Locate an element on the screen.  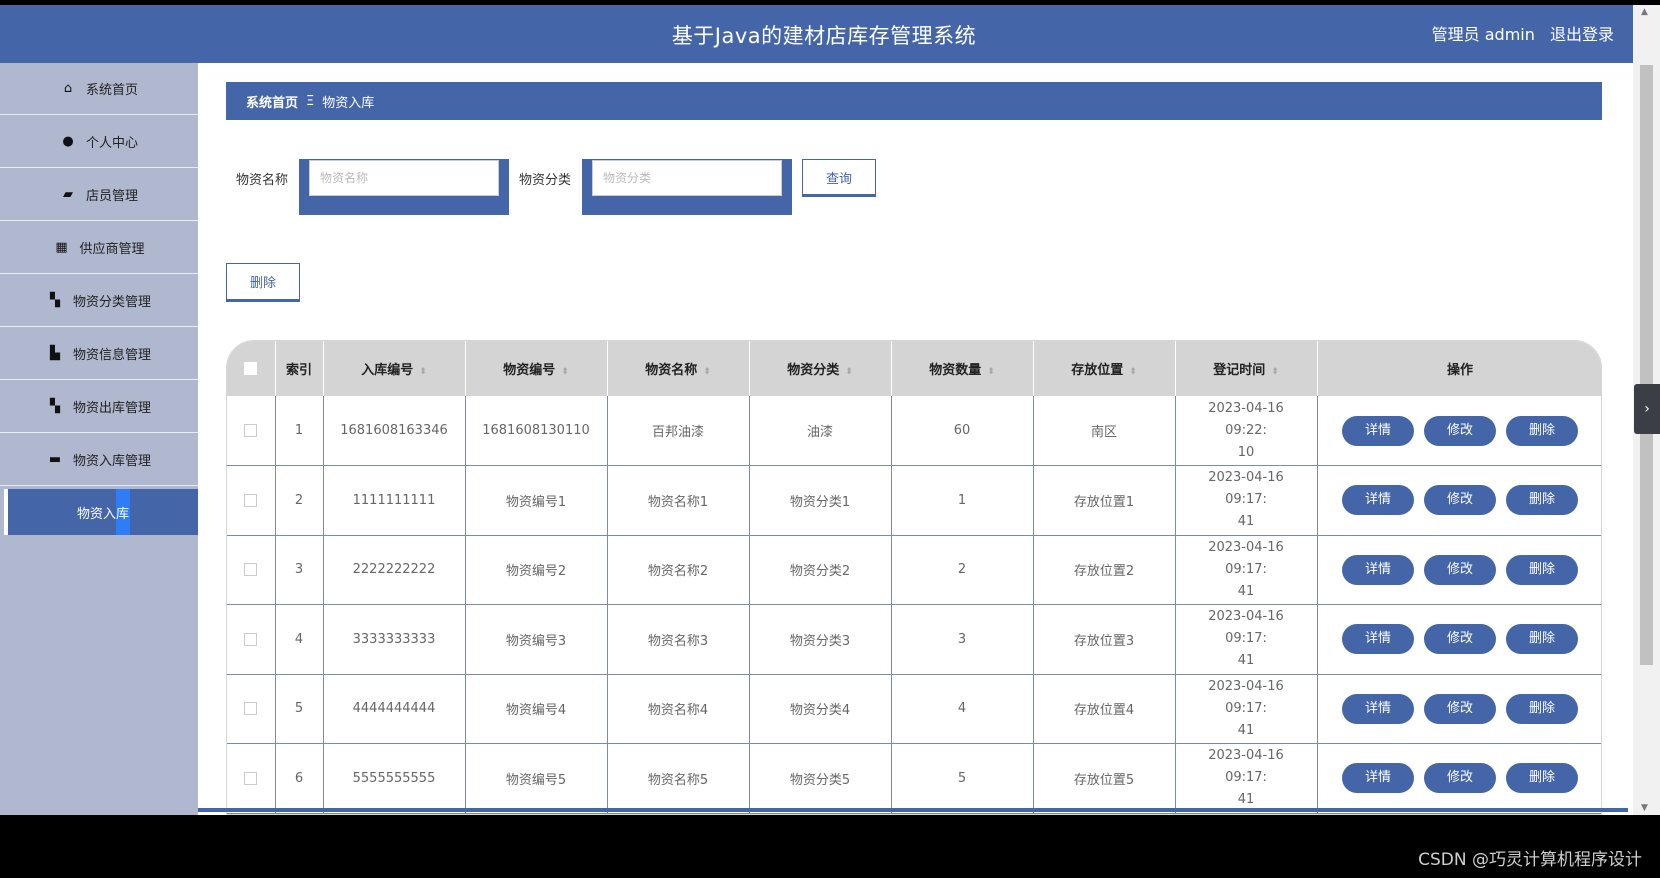
cell-code: 1681608130110 is located at coordinates (536, 431).